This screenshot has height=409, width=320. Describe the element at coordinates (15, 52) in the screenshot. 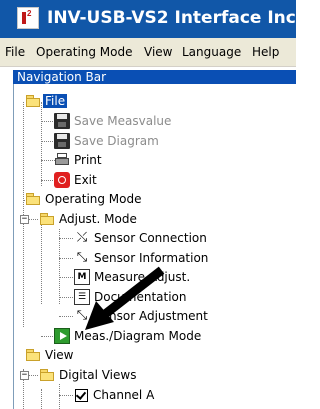

I see `menu-file: File` at that location.